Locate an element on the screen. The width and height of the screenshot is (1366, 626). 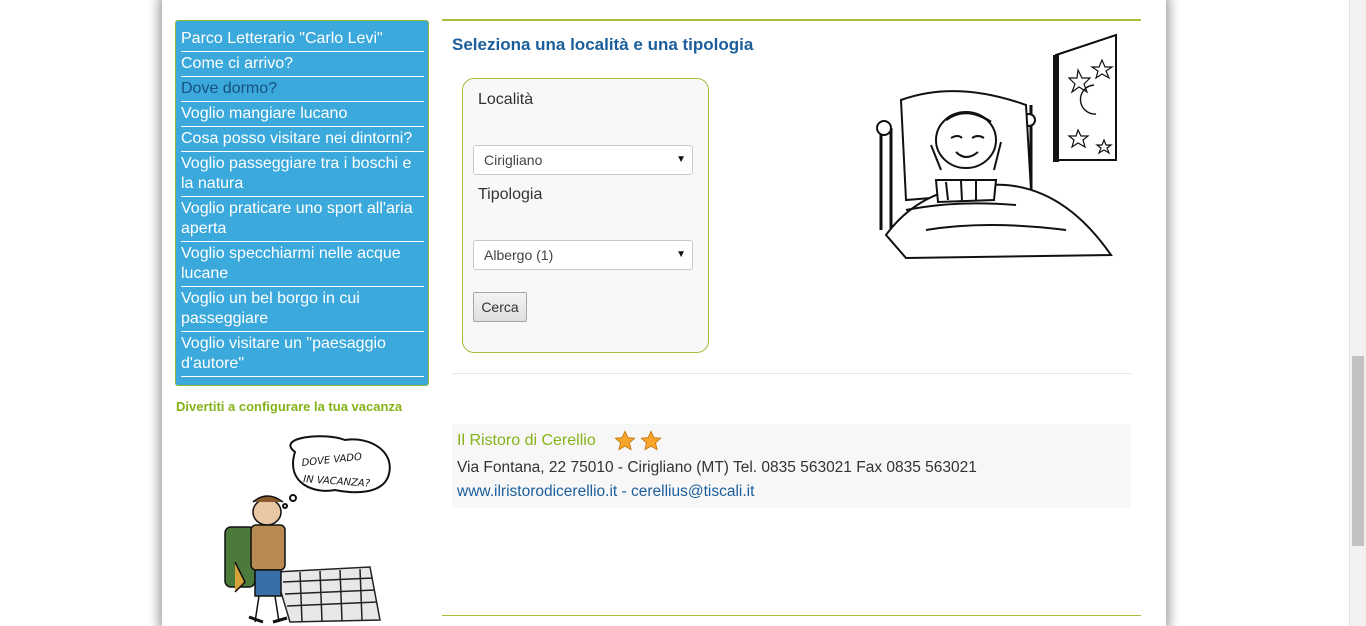
sidebar-item-borgo: Voglio un bel borgo in cui passeggiare is located at coordinates (302, 309).